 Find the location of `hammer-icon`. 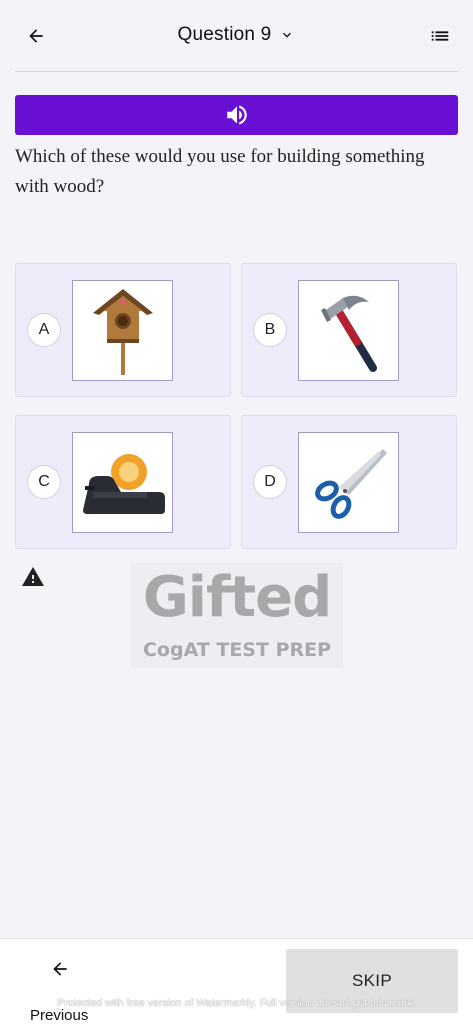

hammer-icon is located at coordinates (348, 333).